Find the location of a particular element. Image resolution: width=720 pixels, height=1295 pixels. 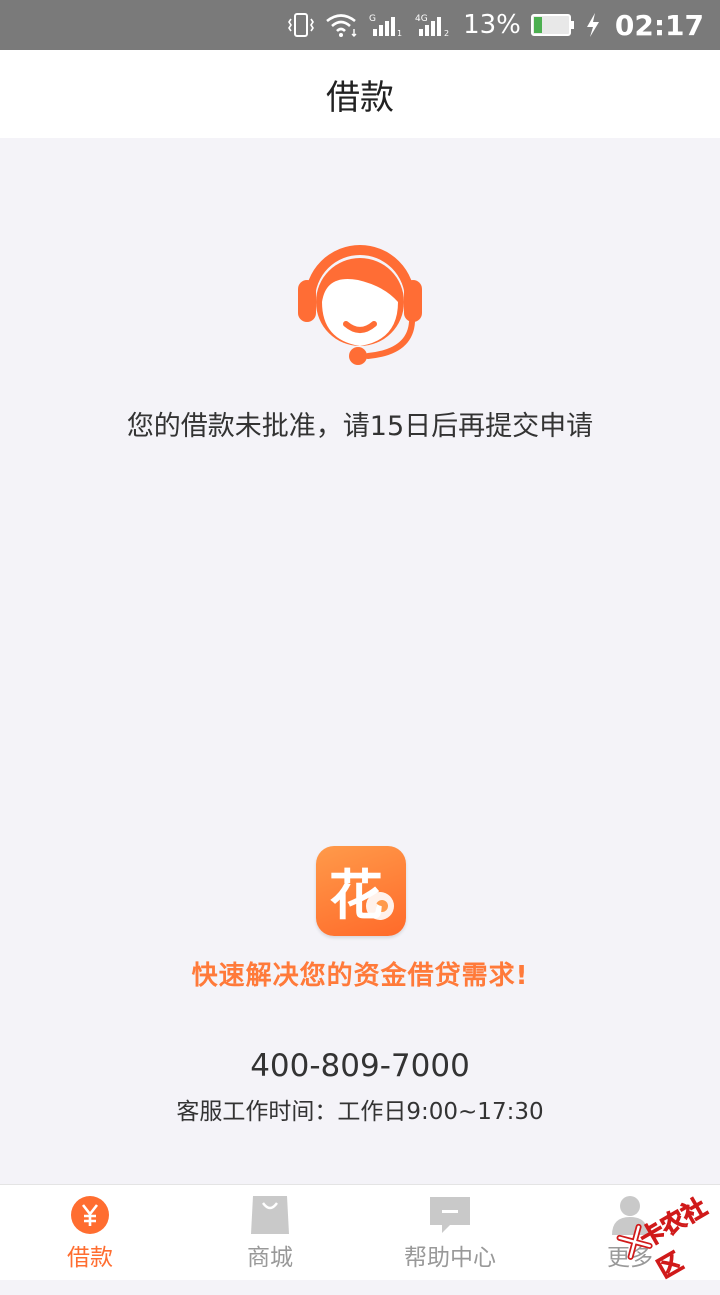

slogan: 快速解决您的资金借贷需求! is located at coordinates (360, 976).